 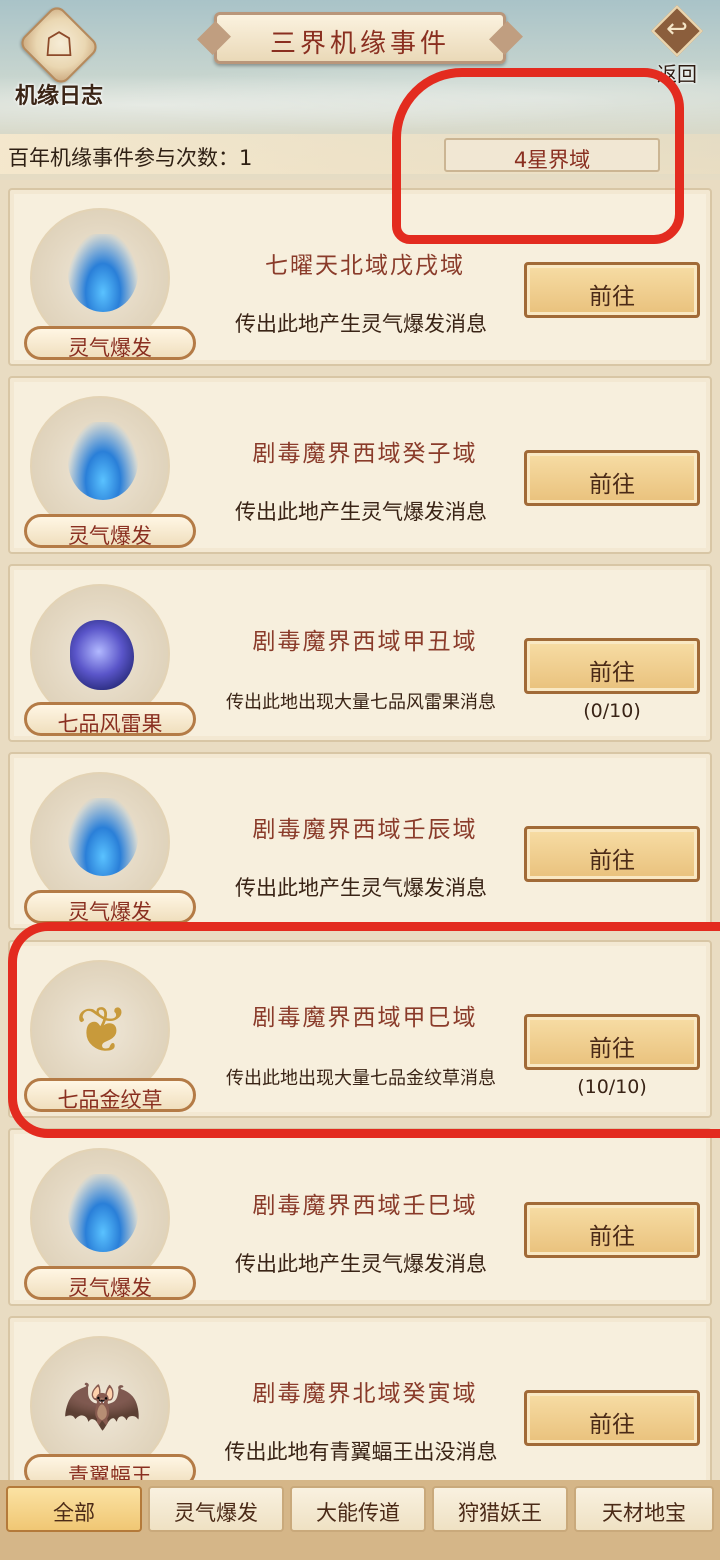 I want to click on tab-label: 全部, so click(x=74, y=1513).